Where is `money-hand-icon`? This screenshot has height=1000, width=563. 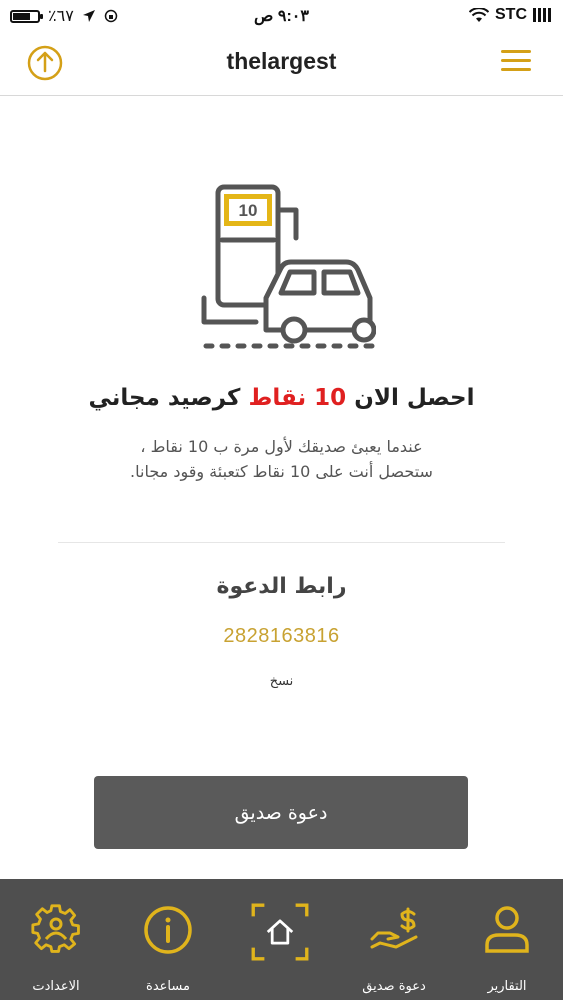
money-hand-icon is located at coordinates (394, 928).